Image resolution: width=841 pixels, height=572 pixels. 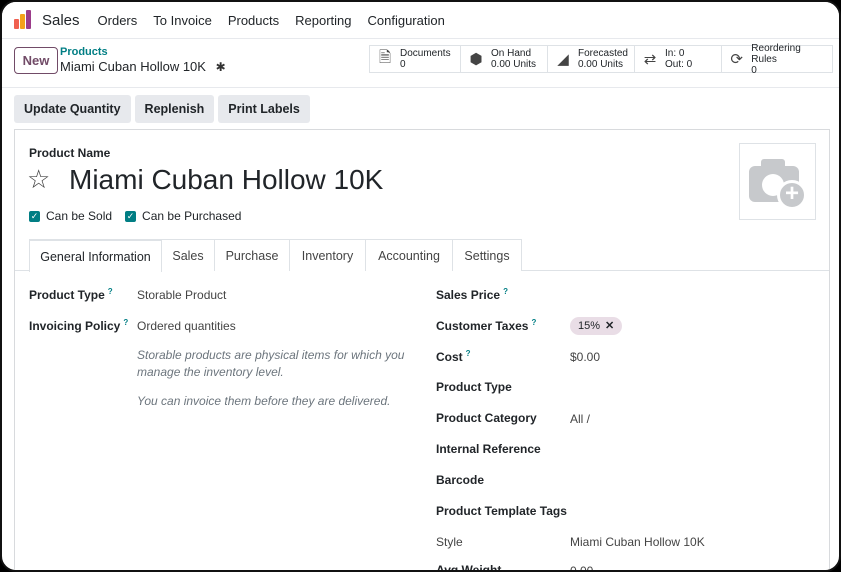 What do you see at coordinates (580, 419) in the screenshot?
I see `product-category-value: All /` at bounding box center [580, 419].